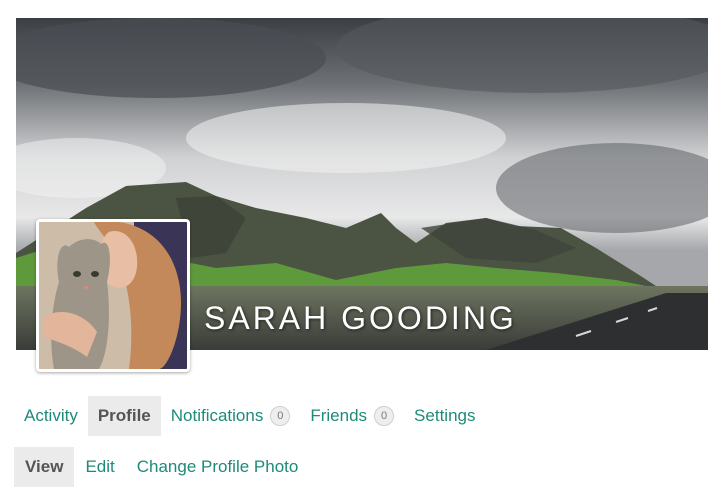  Describe the element at coordinates (384, 416) in the screenshot. I see `friends-count-badge: 0` at that location.